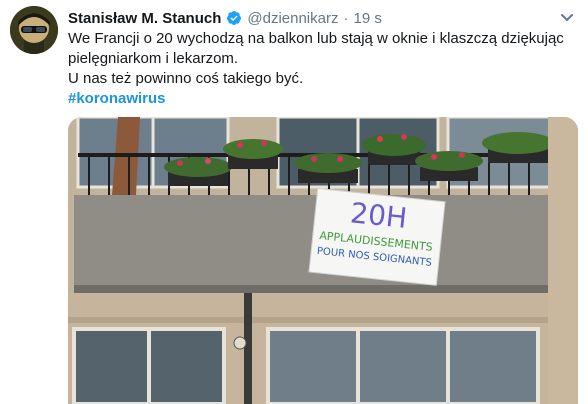  I want to click on author-name: Stanisław M. Stanuch, so click(144, 18).